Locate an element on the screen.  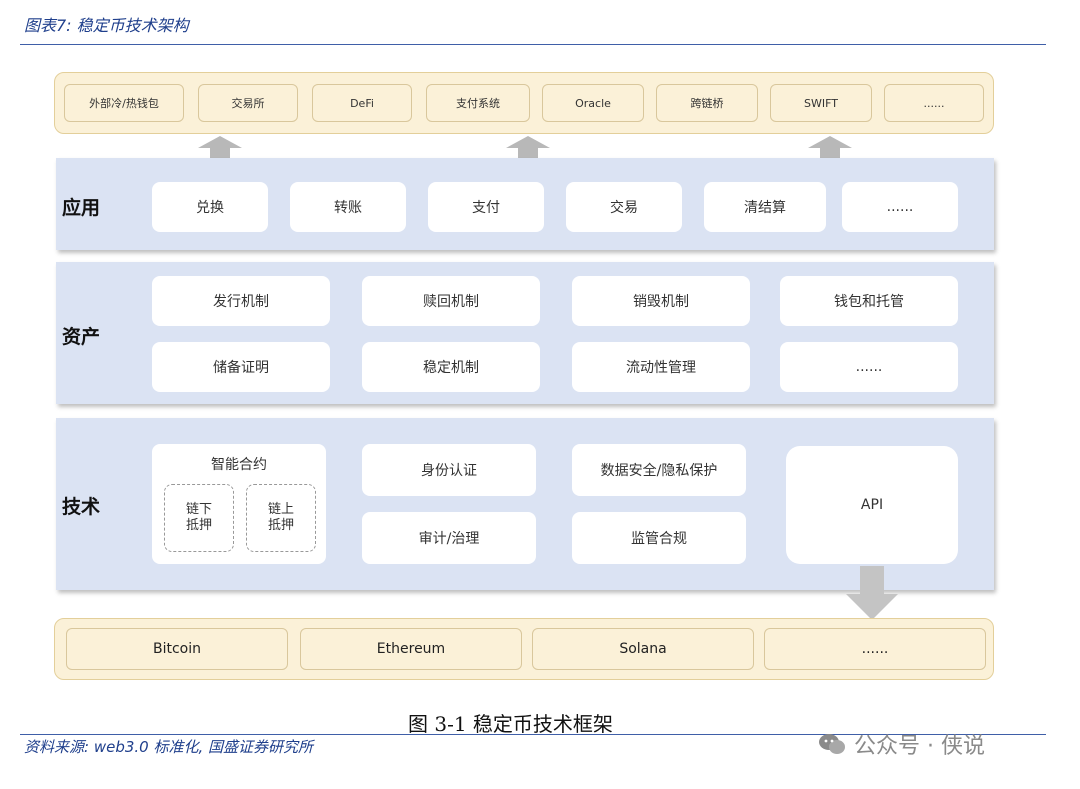
asset-item-stability: 稳定机制 is located at coordinates (451, 367).